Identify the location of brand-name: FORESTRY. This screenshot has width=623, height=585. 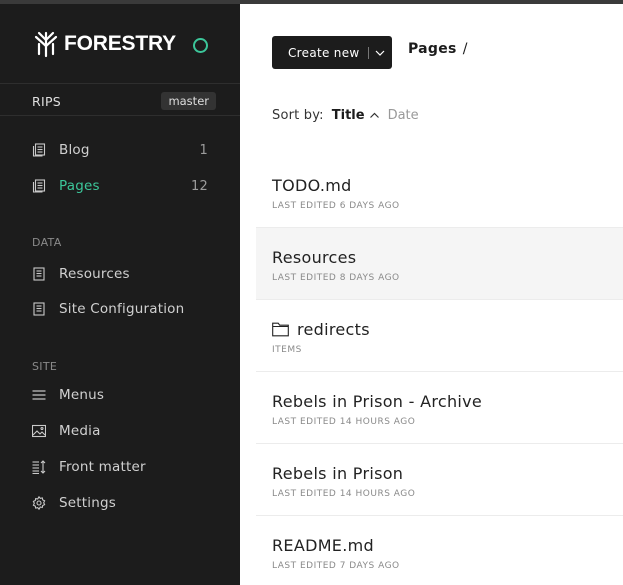
(120, 43).